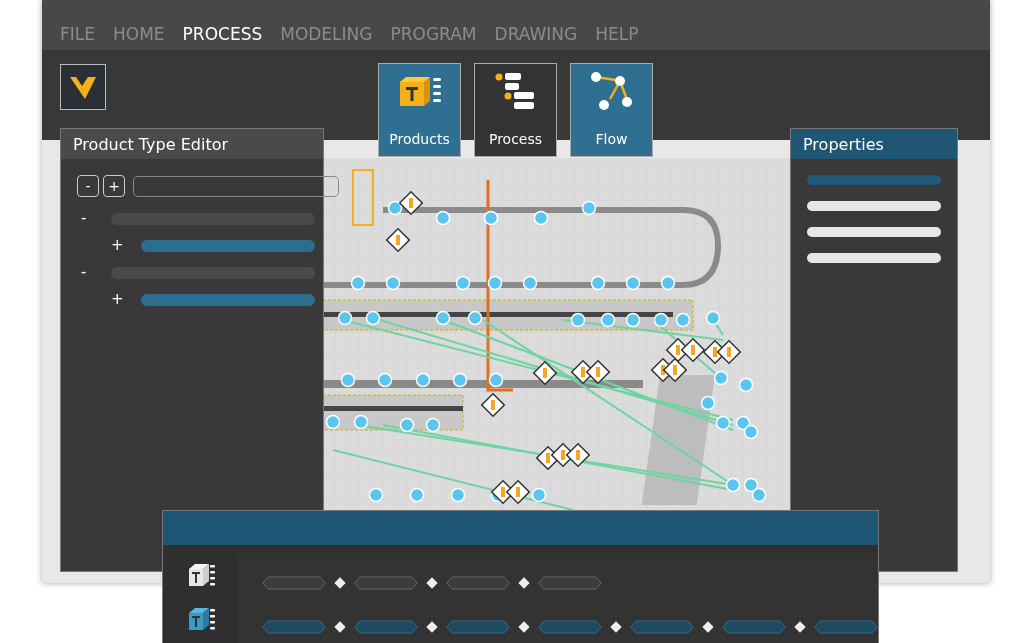 The image size is (1024, 643). I want to click on panel-title: Properties, so click(874, 144).